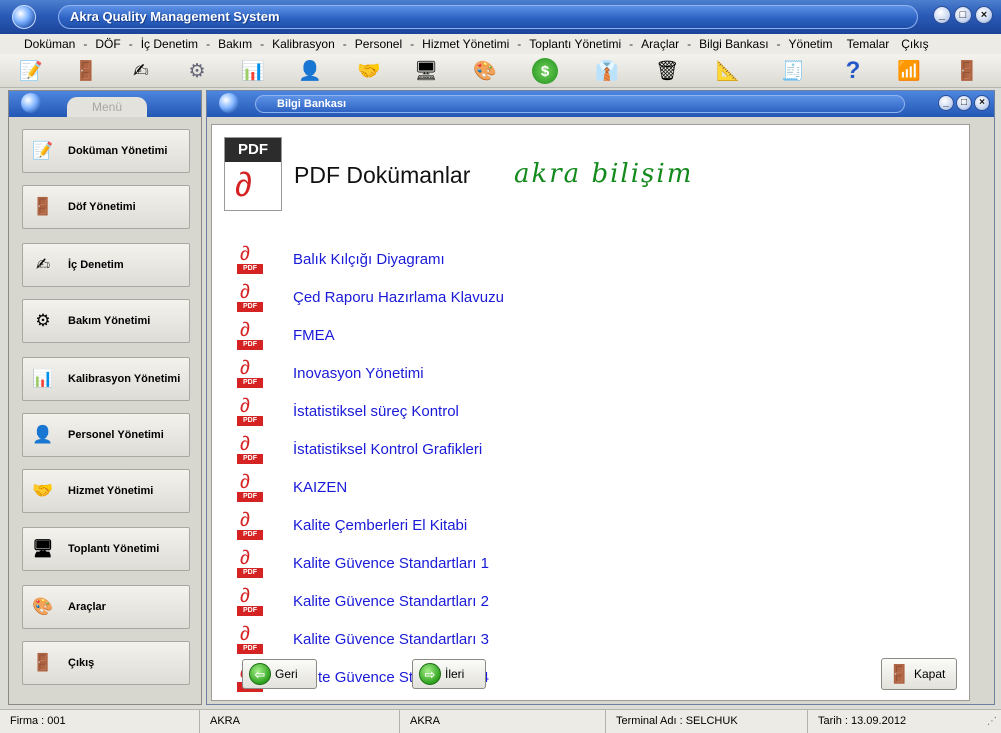 The height and width of the screenshot is (733, 1001). Describe the element at coordinates (607, 71) in the screenshot. I see `business-person-icon: 👔` at that location.